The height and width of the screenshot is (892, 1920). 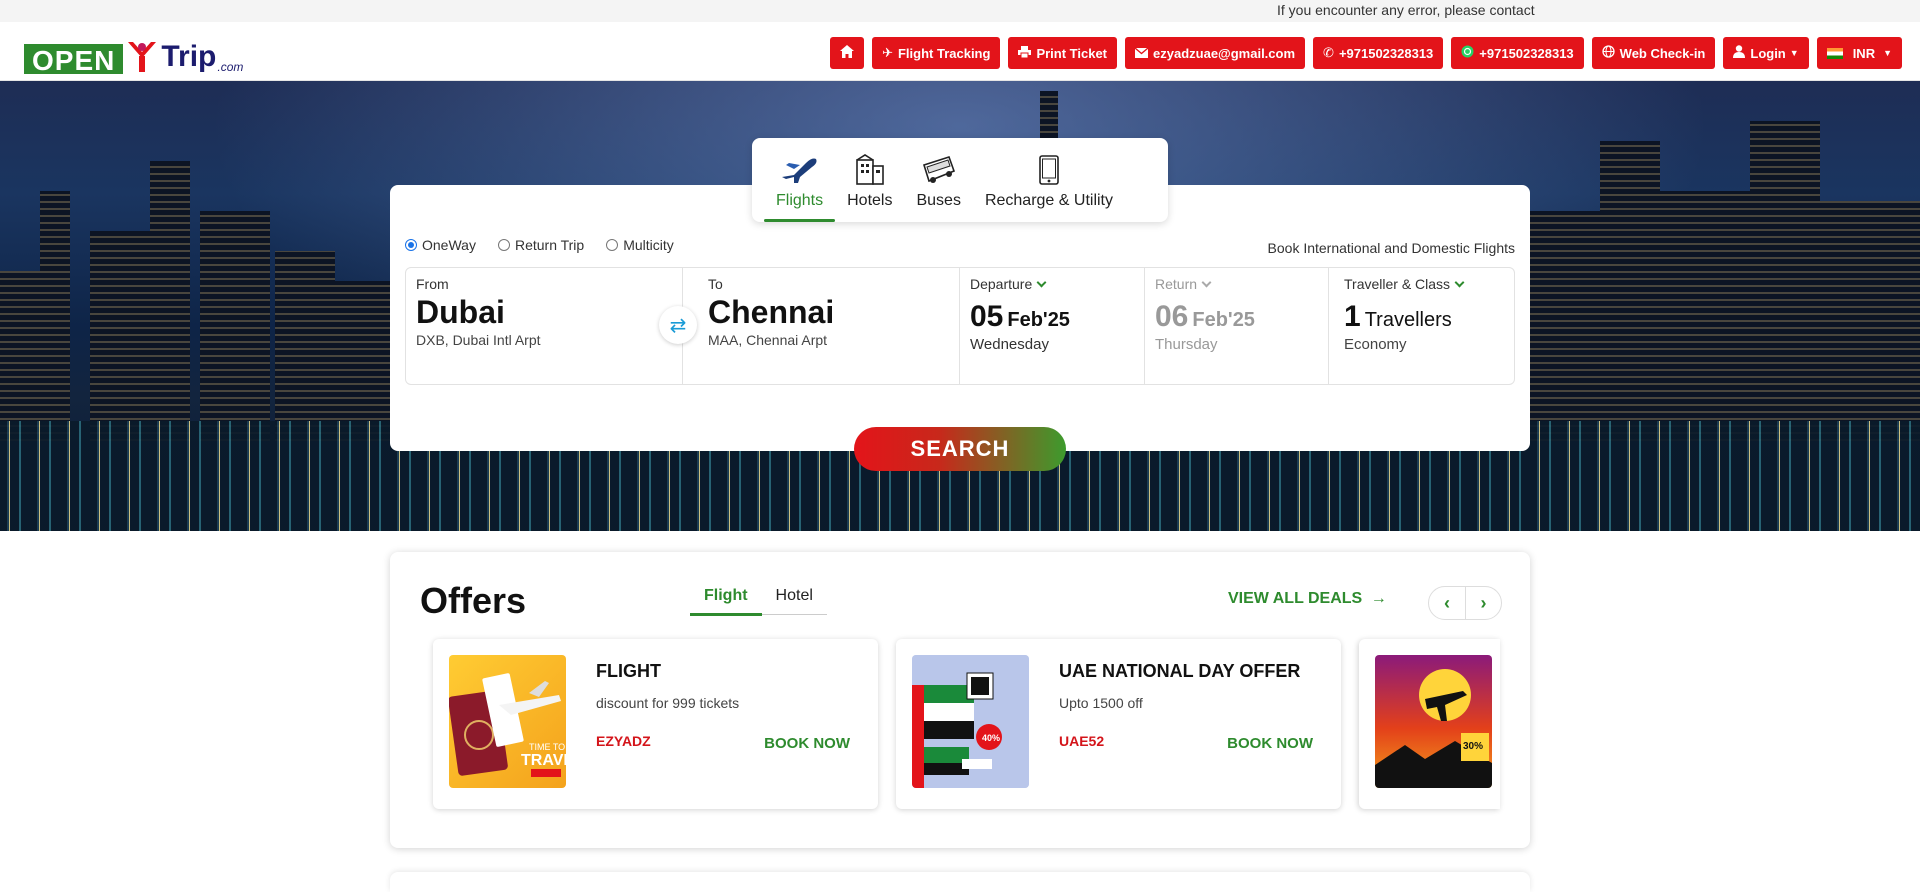 I want to click on swap-arrows-icon: ⇄, so click(x=678, y=325).